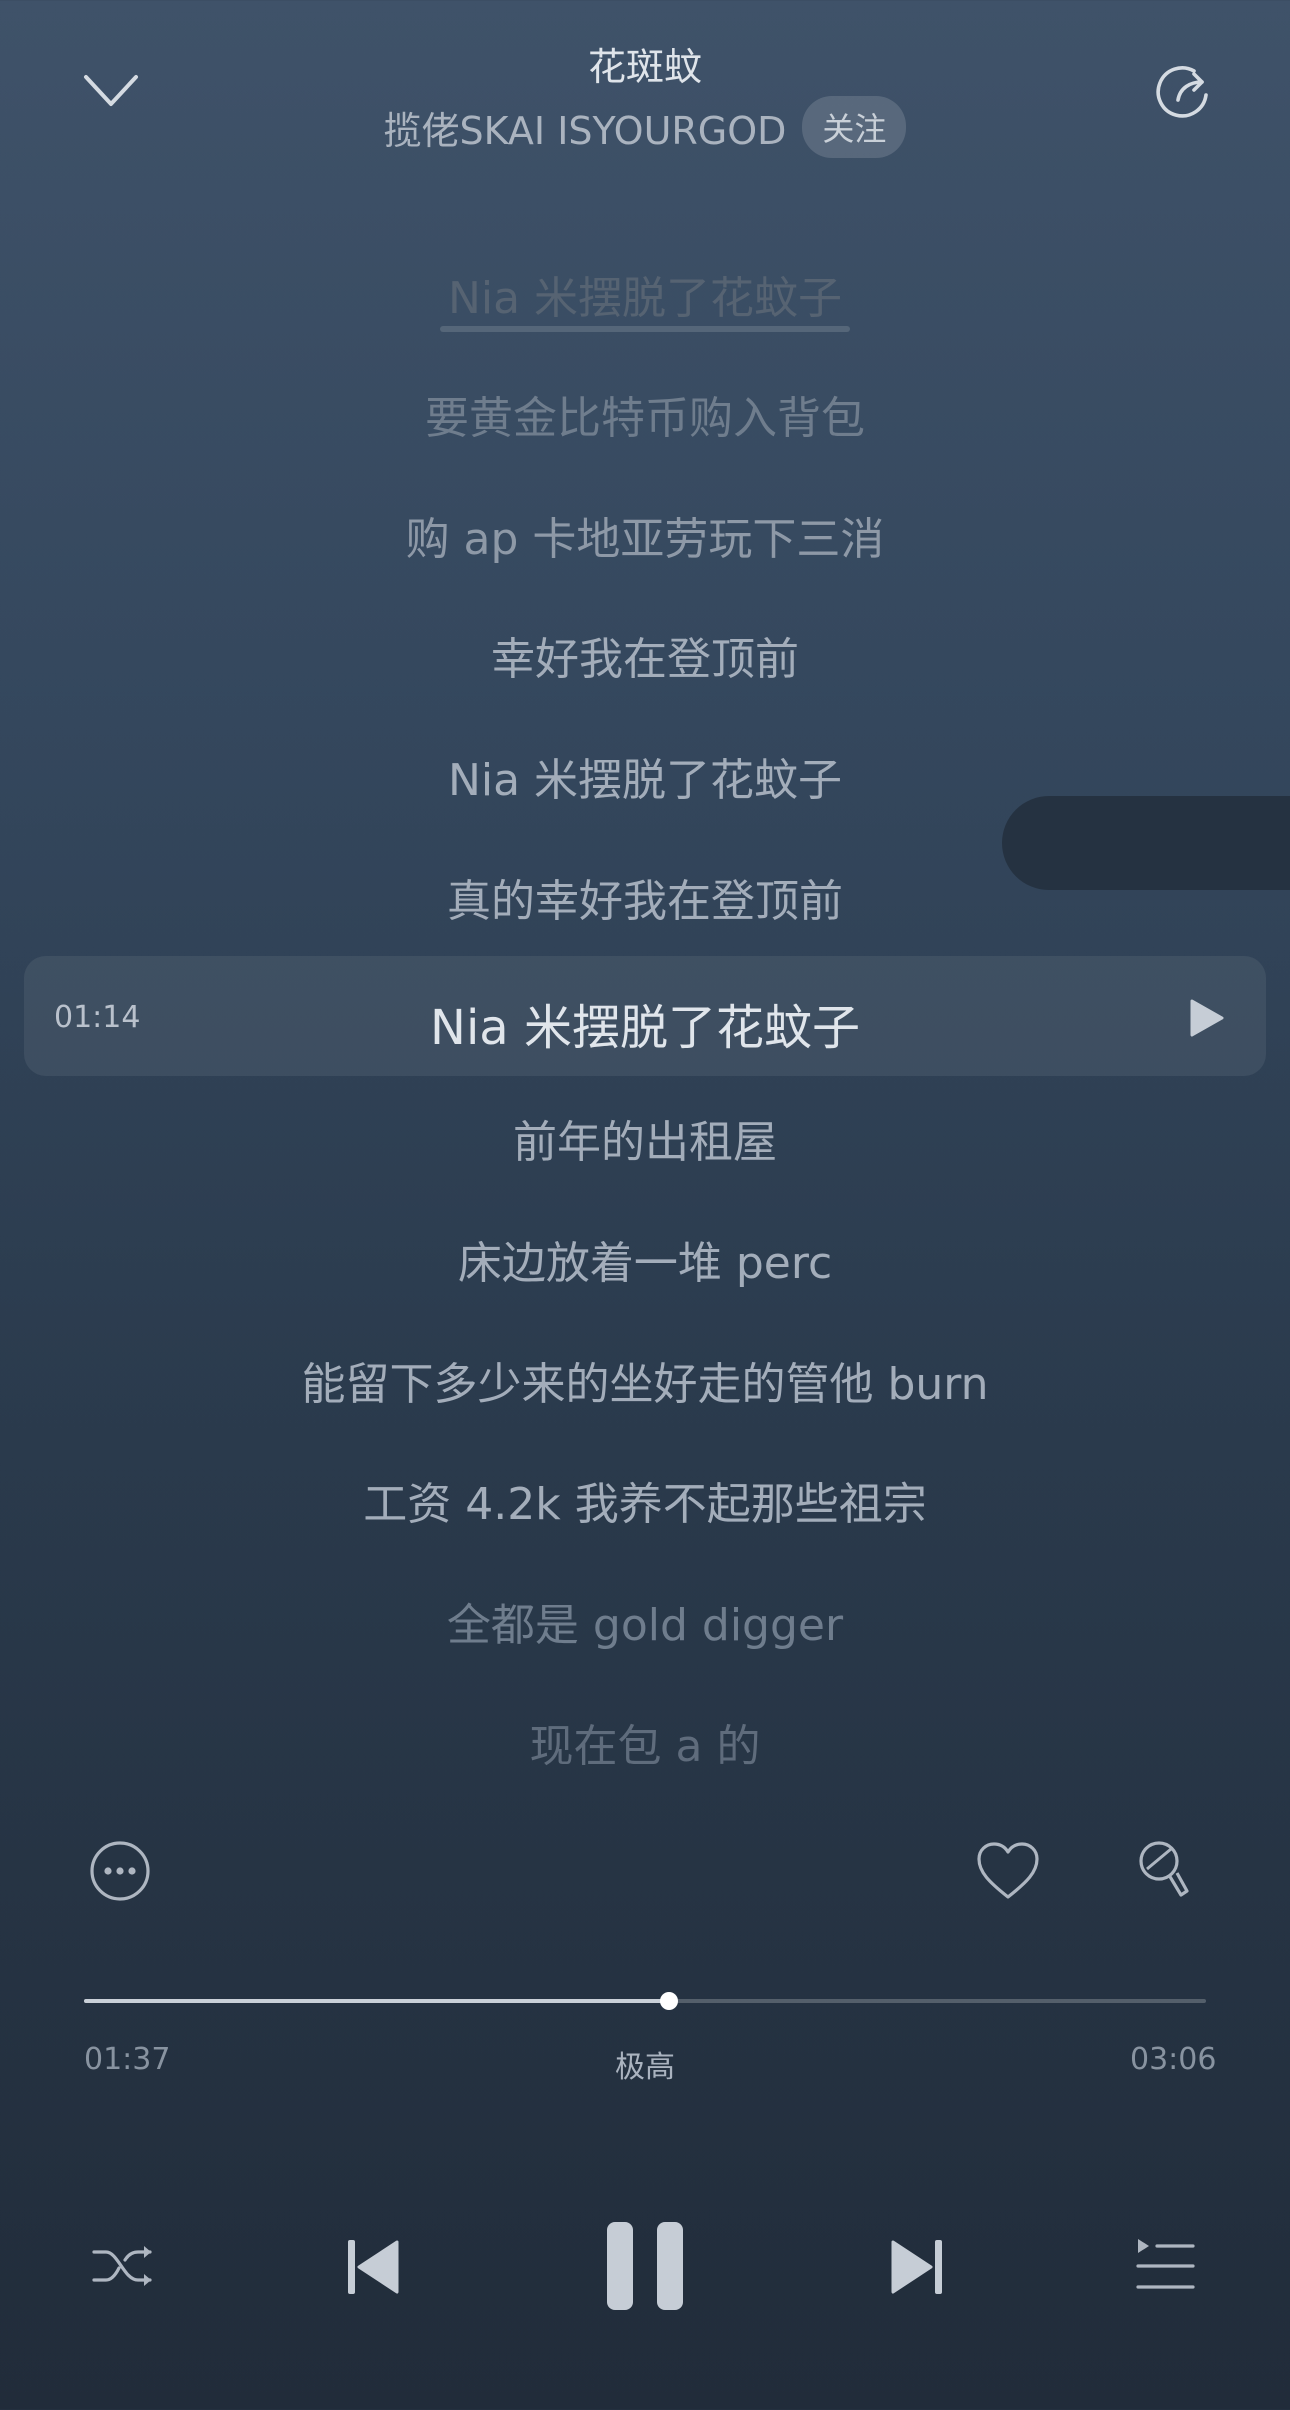 The height and width of the screenshot is (2410, 1290). I want to click on follow-button: 关注, so click(854, 127).